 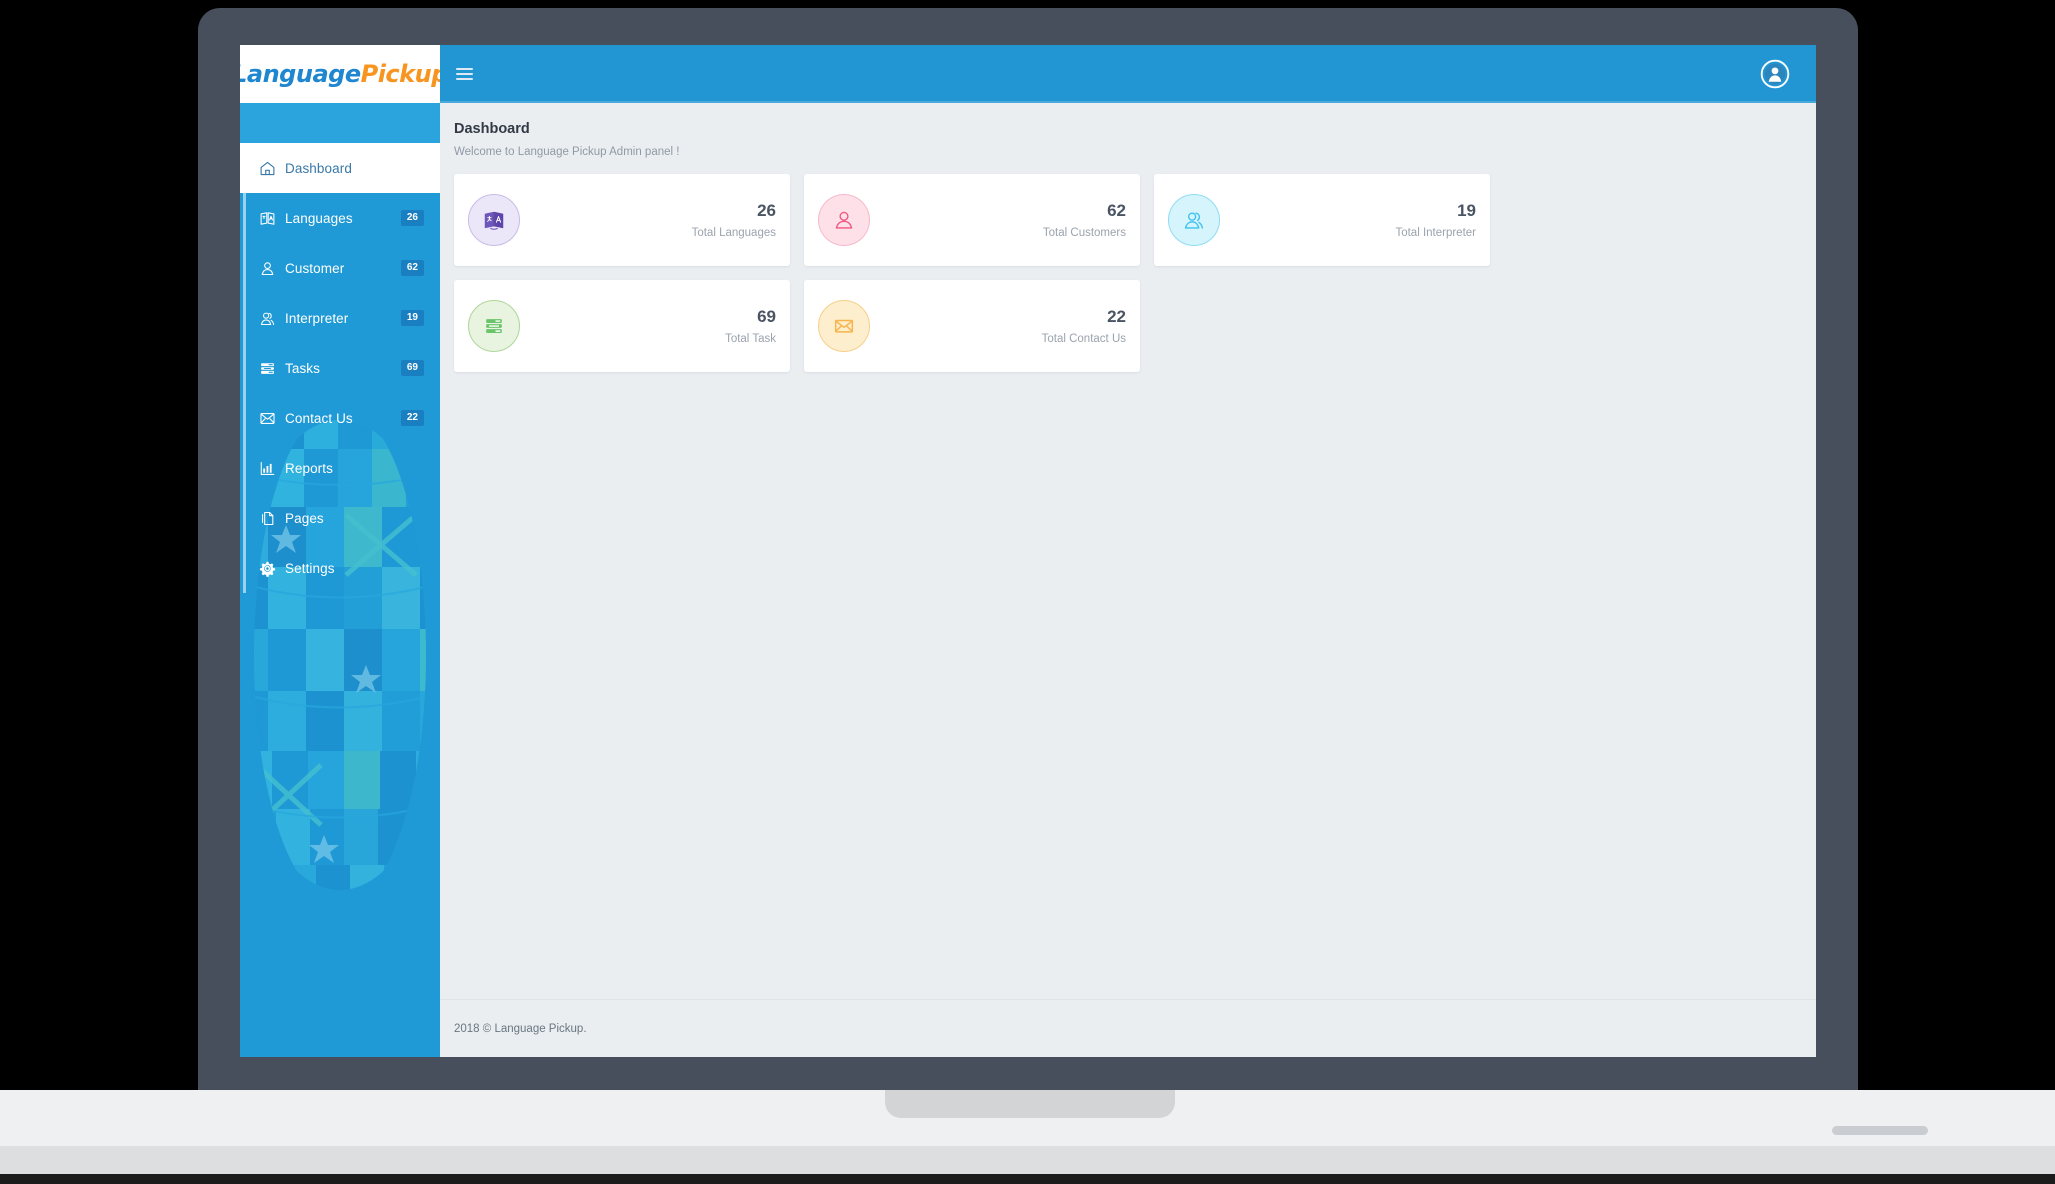 I want to click on pages-icon, so click(x=272, y=518).